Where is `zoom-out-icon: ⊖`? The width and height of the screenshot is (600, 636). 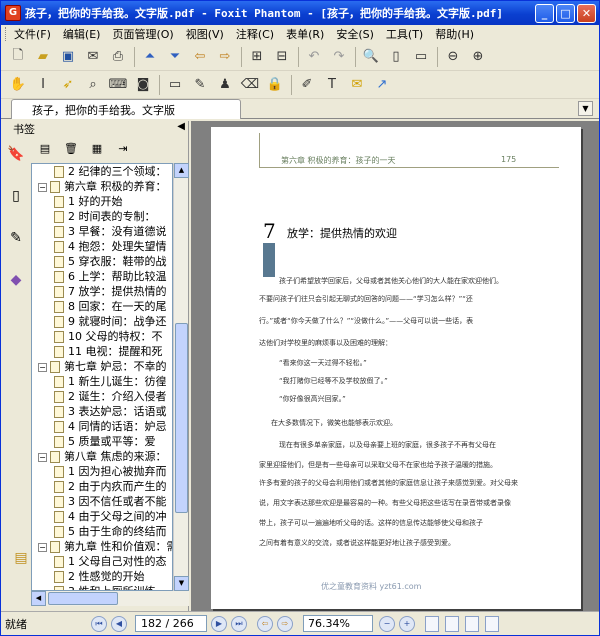
zoom-out-icon: ⊖ is located at coordinates (453, 57).